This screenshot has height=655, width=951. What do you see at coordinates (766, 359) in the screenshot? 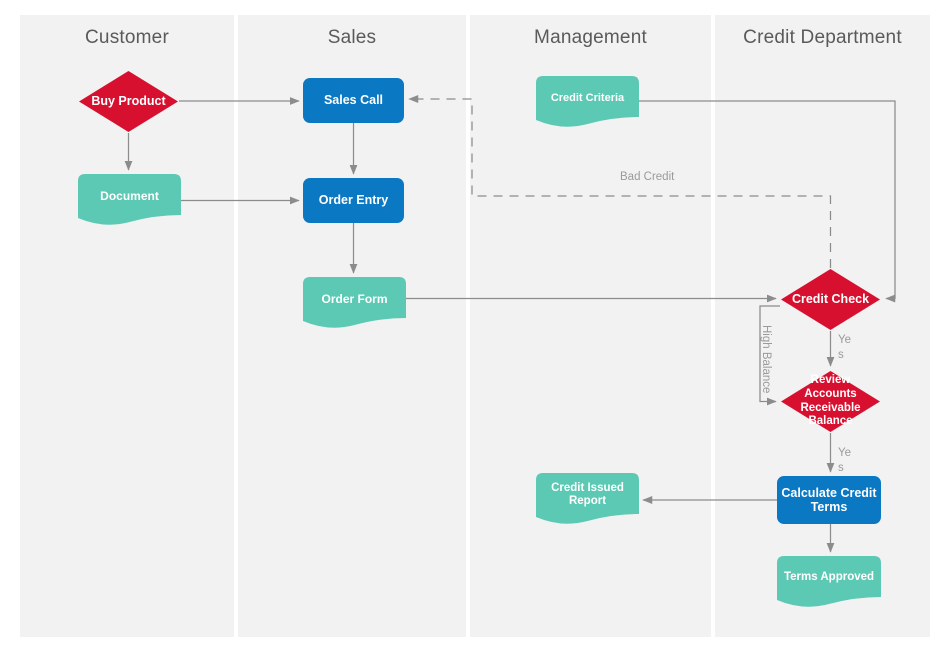
I see `edge-label-high-balance: High Balance` at bounding box center [766, 359].